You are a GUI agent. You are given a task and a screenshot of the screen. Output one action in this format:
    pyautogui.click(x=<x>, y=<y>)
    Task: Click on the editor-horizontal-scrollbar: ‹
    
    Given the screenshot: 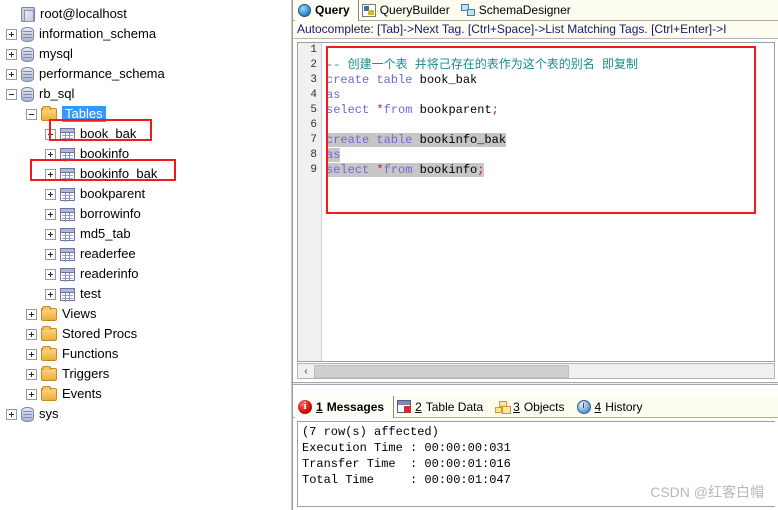 What is the action you would take?
    pyautogui.click(x=536, y=371)
    